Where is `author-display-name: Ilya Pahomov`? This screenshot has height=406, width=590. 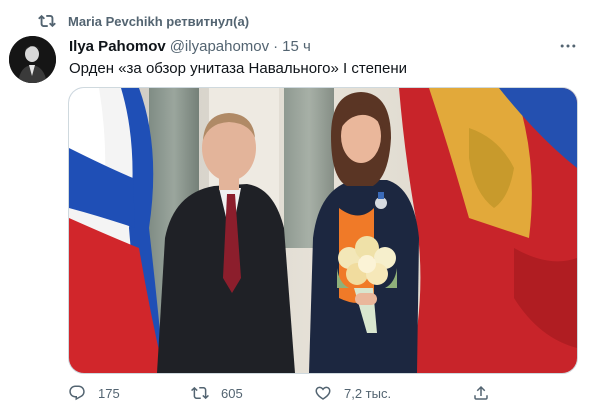
author-display-name: Ilya Pahomov is located at coordinates (117, 46).